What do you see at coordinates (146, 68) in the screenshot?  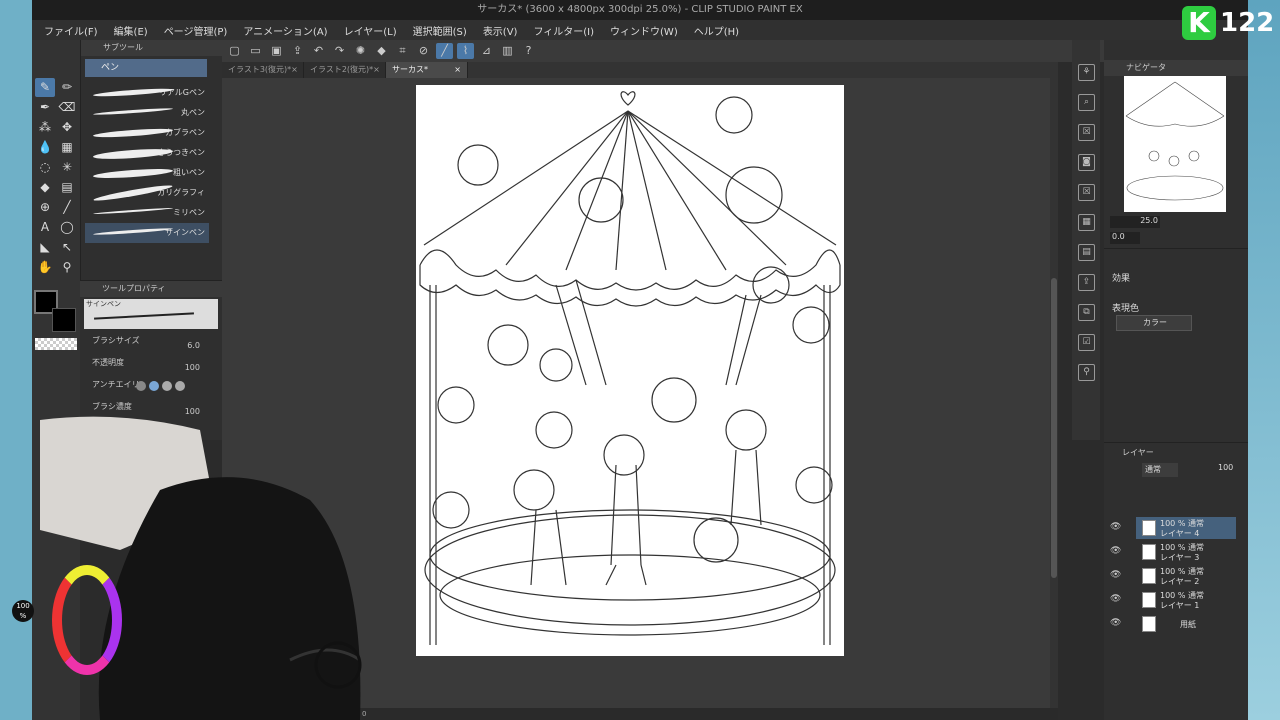 I see `subtool-group-pen: ペン` at bounding box center [146, 68].